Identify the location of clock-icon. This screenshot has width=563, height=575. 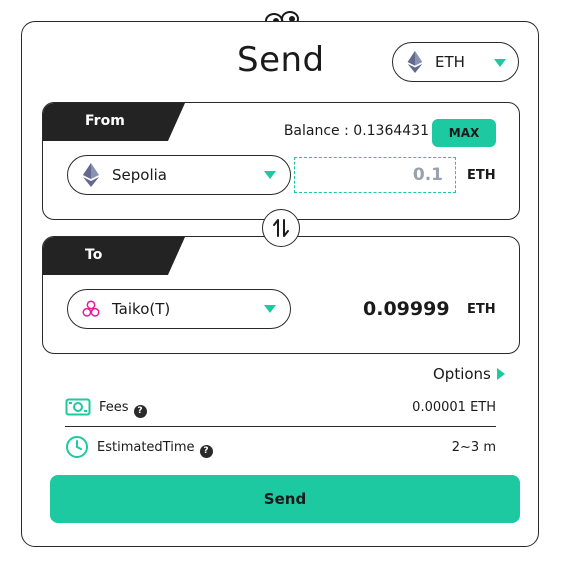
(77, 447).